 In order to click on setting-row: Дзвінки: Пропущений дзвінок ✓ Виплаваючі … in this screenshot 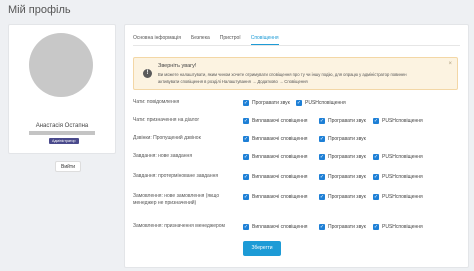, I will do `click(298, 140)`.